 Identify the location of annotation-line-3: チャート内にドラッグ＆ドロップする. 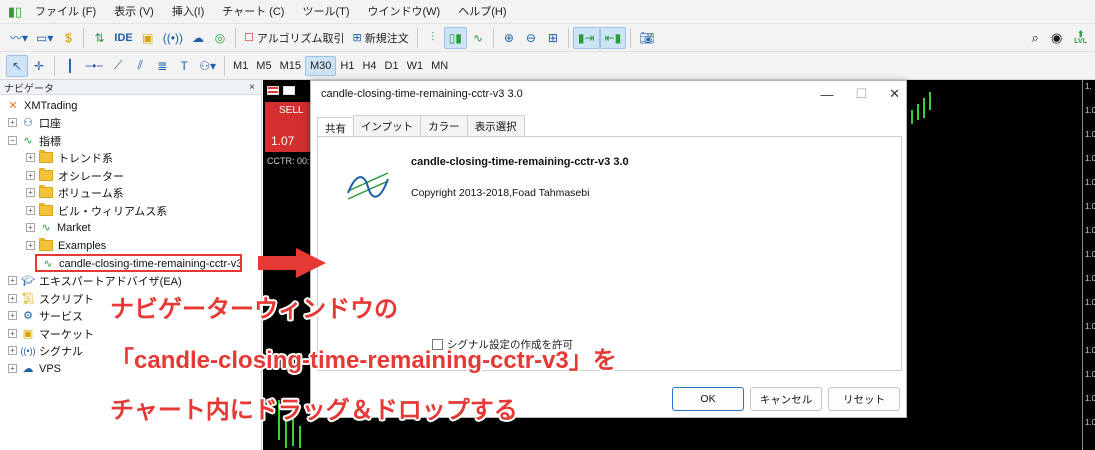
(314, 410).